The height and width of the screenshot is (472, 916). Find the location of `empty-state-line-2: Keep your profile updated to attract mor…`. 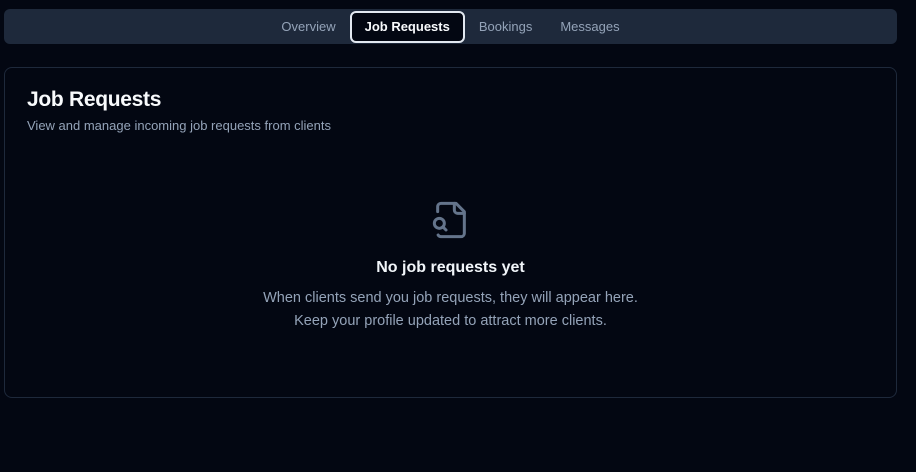

empty-state-line-2: Keep your profile updated to attract mor… is located at coordinates (450, 321).